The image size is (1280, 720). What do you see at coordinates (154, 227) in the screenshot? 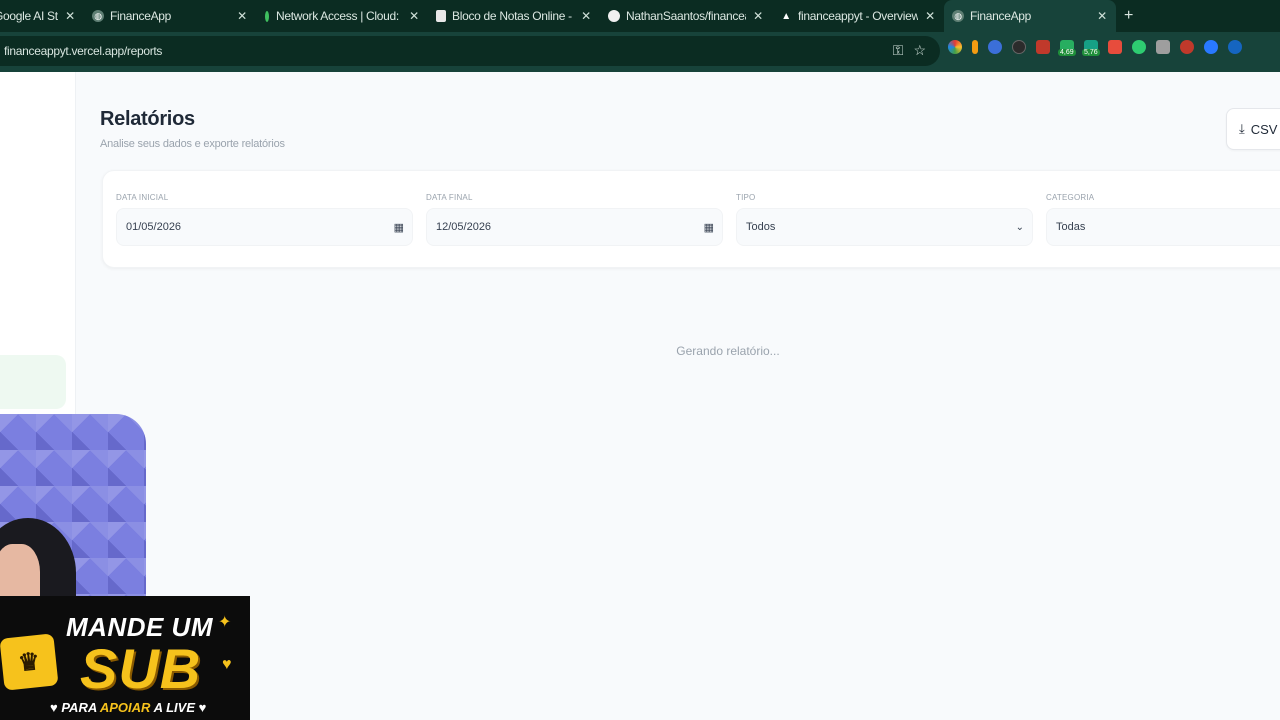
I see `start-date-value: 01/05/2026` at bounding box center [154, 227].